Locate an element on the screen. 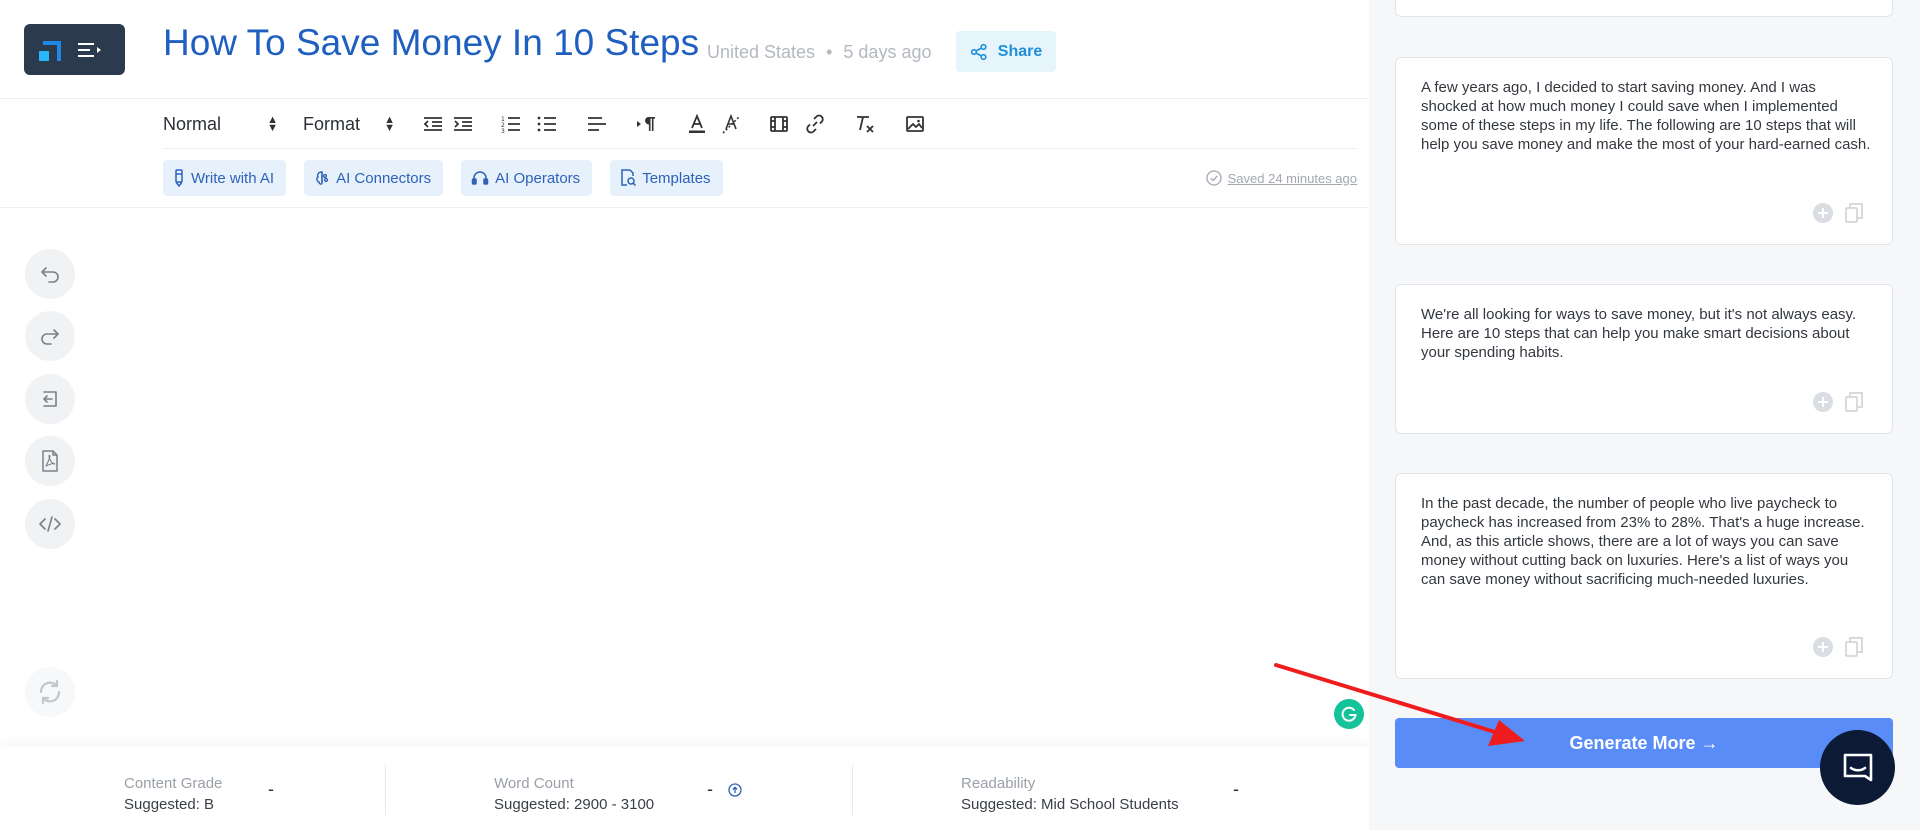  ai-connectors-label: AI Connectors is located at coordinates (384, 178).